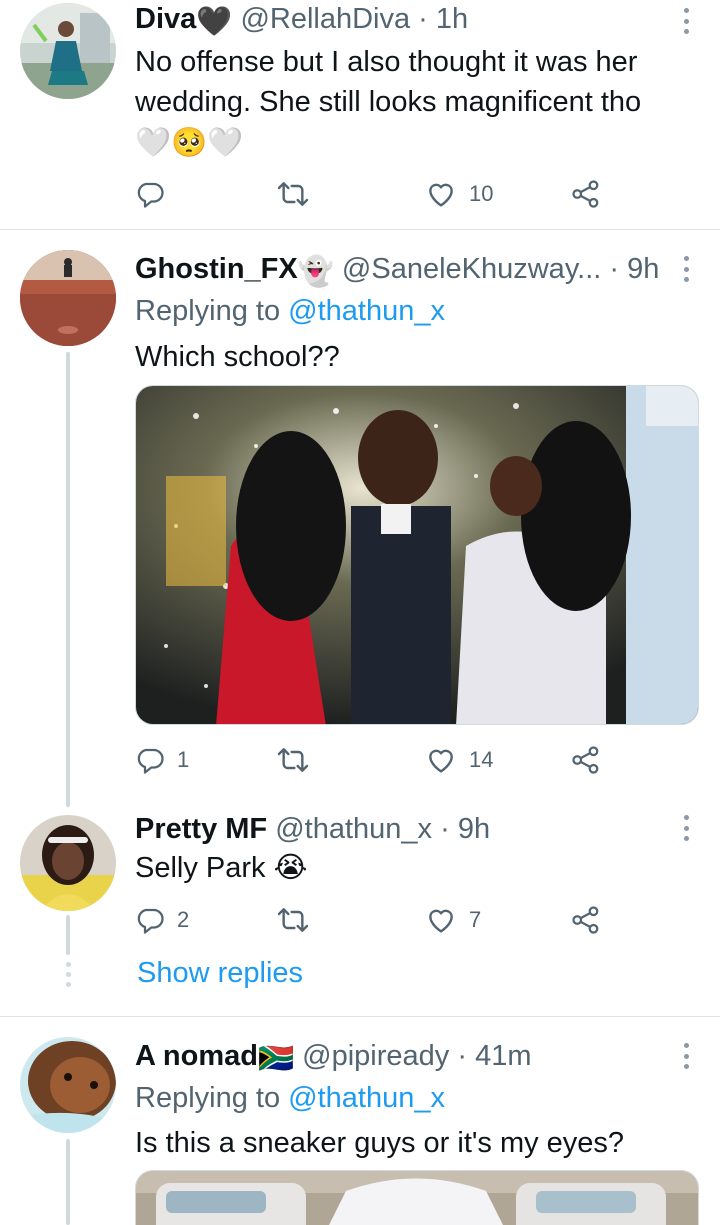  I want to click on timestamp: 41m, so click(503, 1056).